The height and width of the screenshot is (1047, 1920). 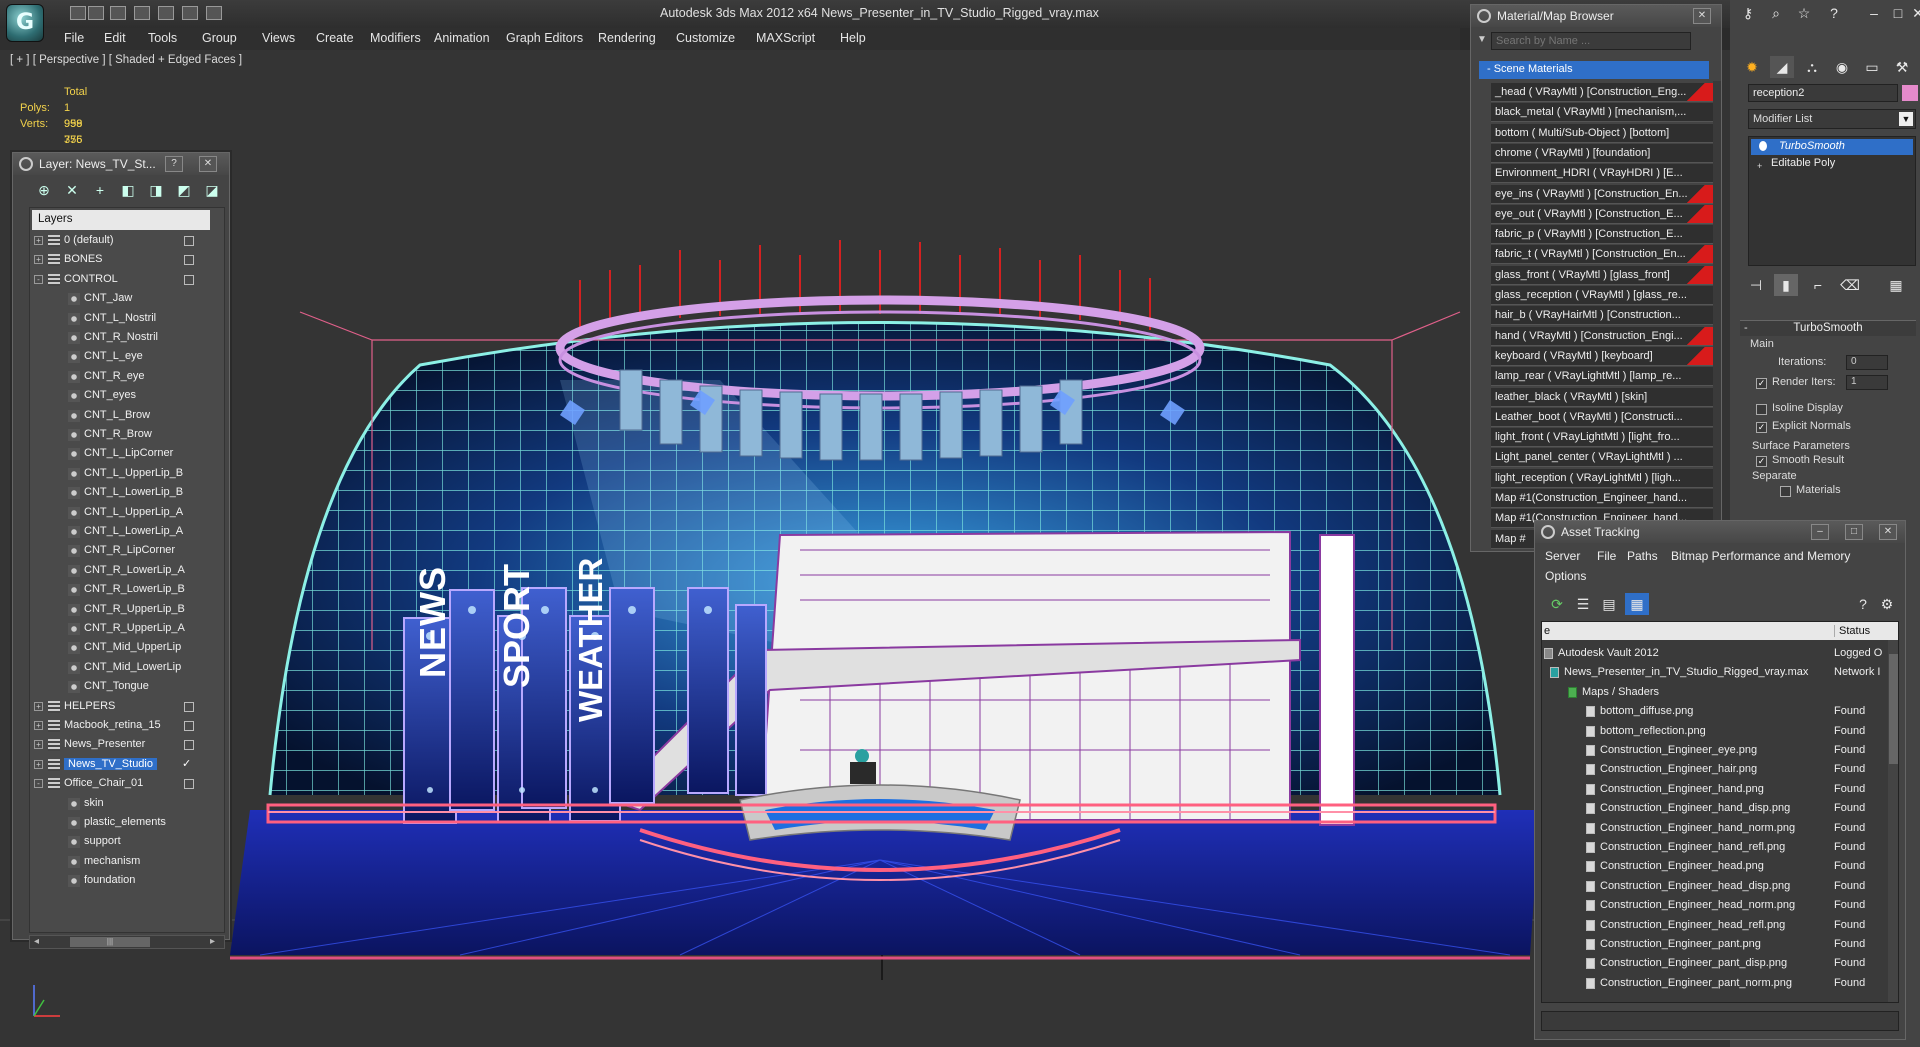 I want to click on asset-row: bottom_diffuse.png Found, so click(x=1714, y=711).